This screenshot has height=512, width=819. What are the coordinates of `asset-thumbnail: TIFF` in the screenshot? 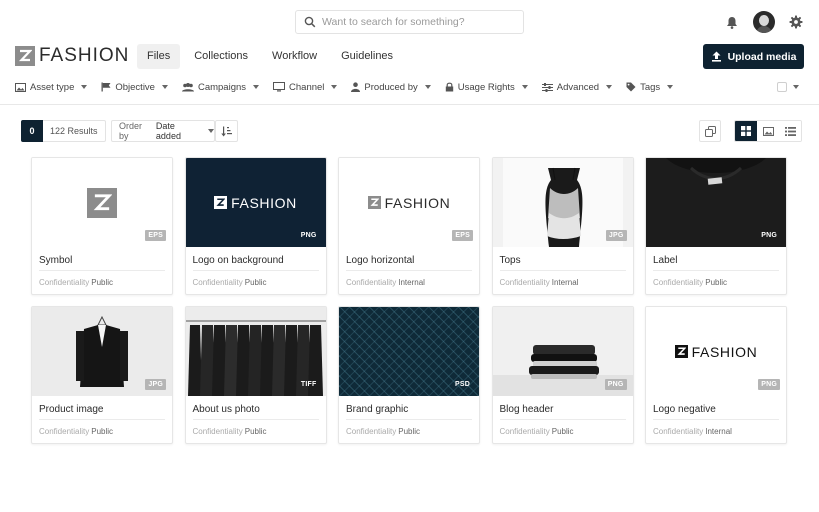 It's located at (255, 351).